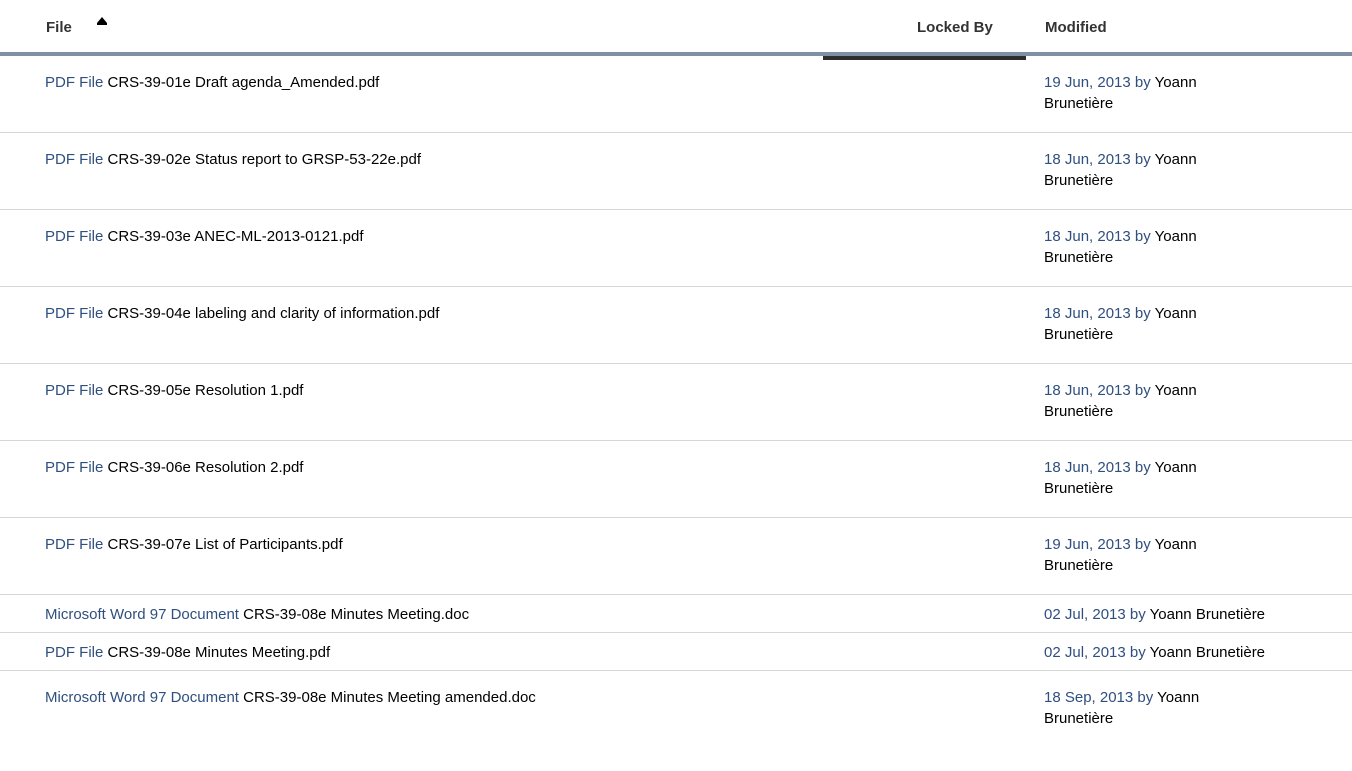 The height and width of the screenshot is (771, 1352). I want to click on table-header: File Locked By Modified, so click(676, 28).